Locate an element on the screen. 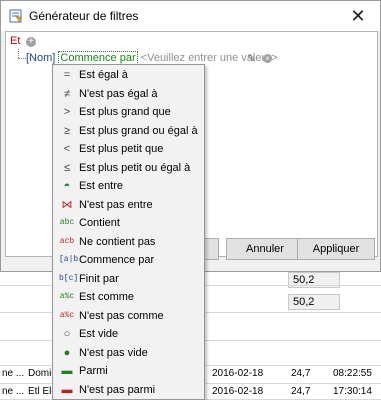 Image resolution: width=381 pixels, height=400 pixels. between-icon: ◓ is located at coordinates (67, 186).